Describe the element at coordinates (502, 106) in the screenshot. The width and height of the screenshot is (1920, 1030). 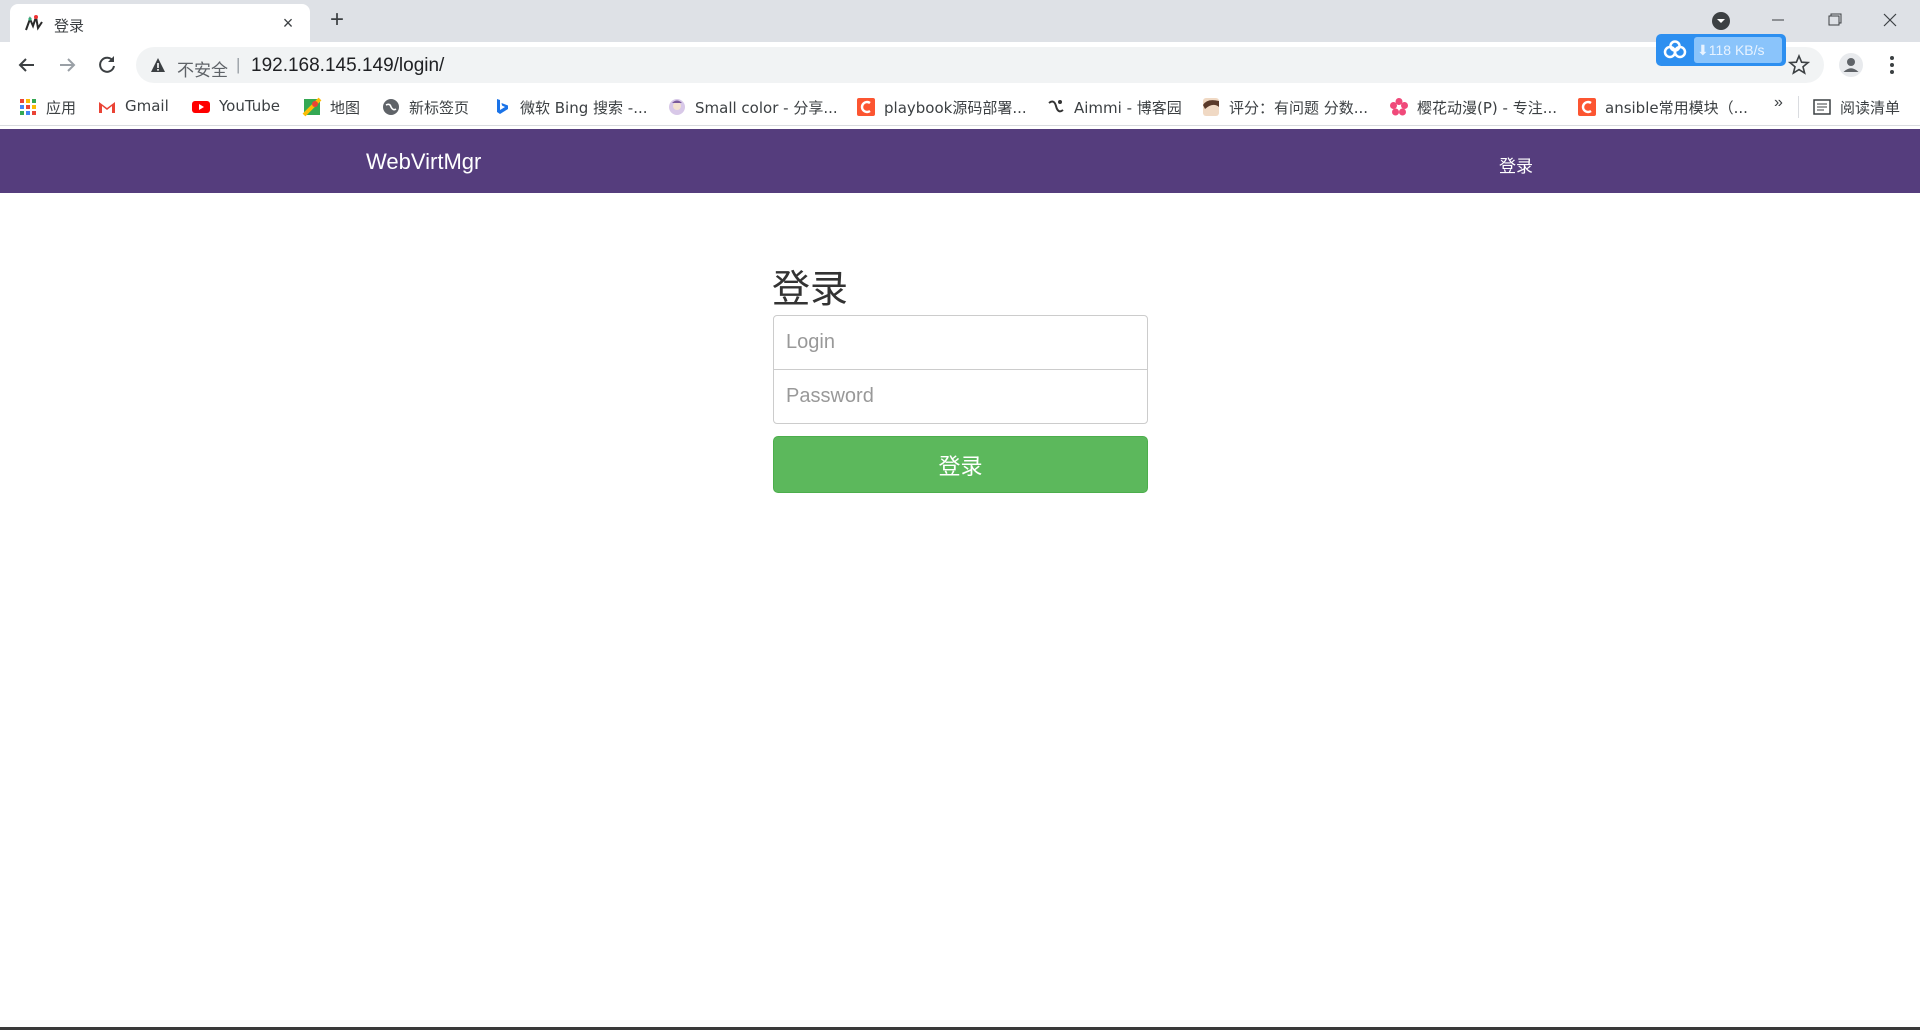
I see `bing-icon` at that location.